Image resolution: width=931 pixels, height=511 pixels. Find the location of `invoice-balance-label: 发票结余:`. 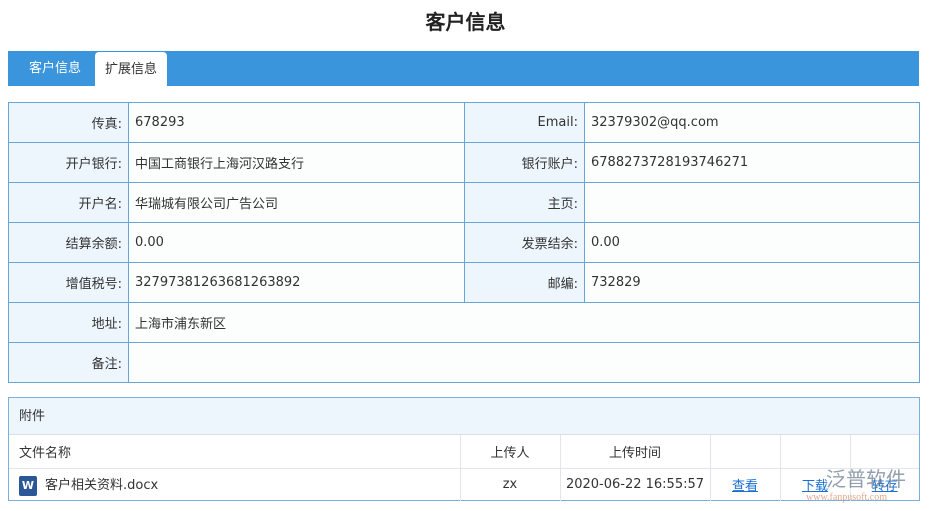

invoice-balance-label: 发票结余: is located at coordinates (524, 242).